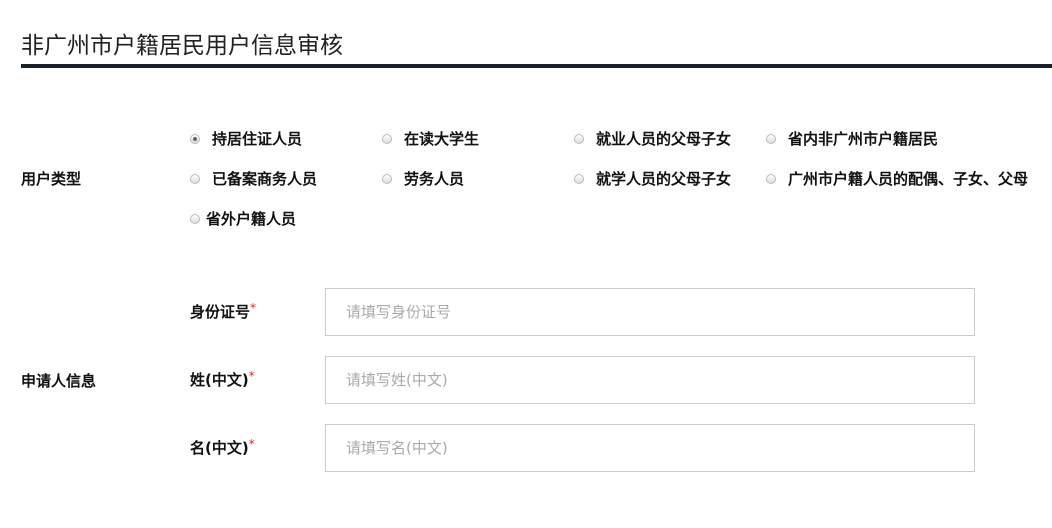 The width and height of the screenshot is (1052, 528). I want to click on surname-input, so click(650, 380).